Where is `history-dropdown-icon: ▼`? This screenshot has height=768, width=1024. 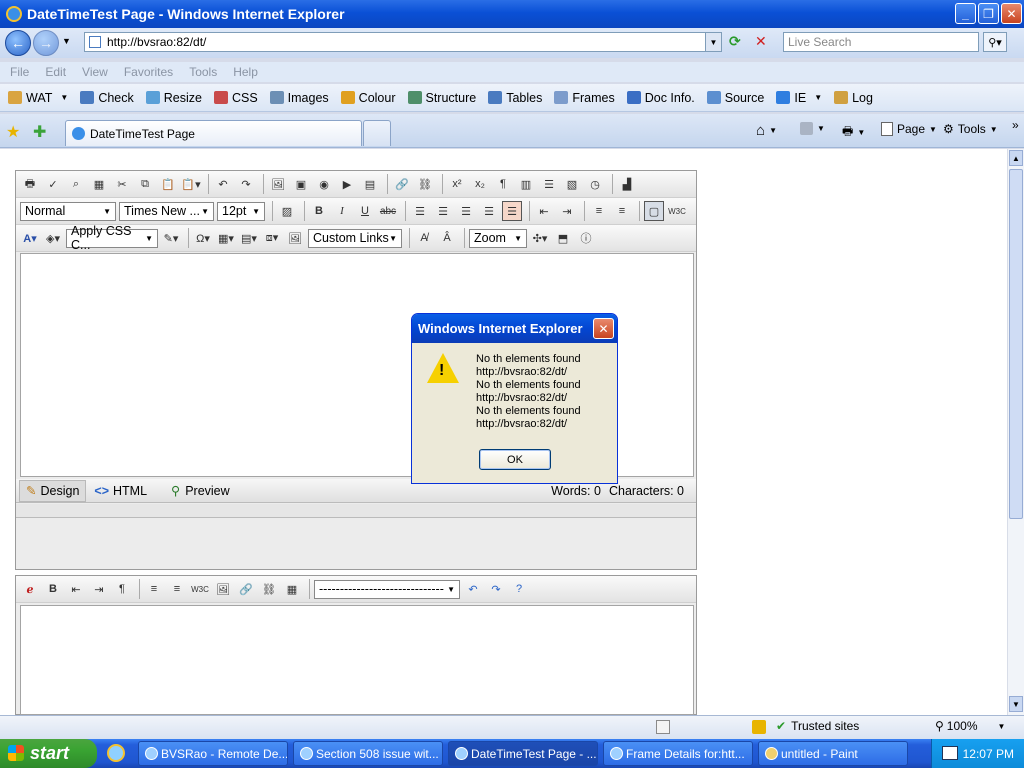 history-dropdown-icon: ▼ is located at coordinates (66, 41).